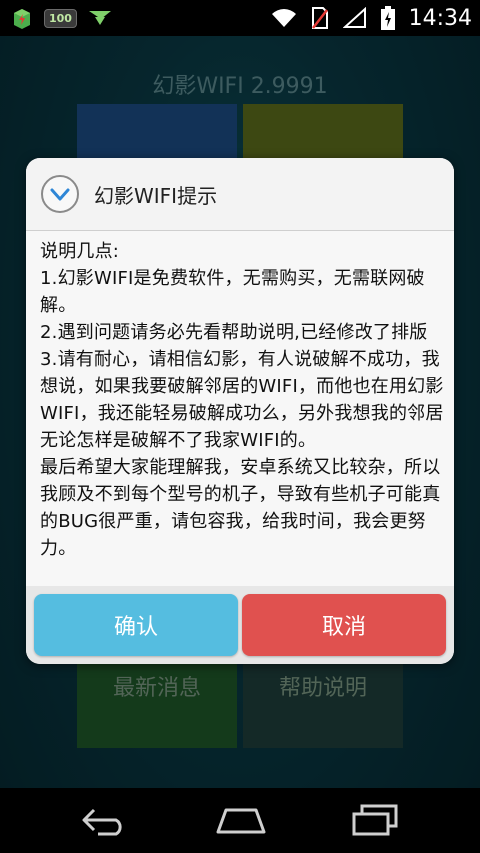 The width and height of the screenshot is (480, 853). Describe the element at coordinates (136, 625) in the screenshot. I see `confirm-button: 确认` at that location.